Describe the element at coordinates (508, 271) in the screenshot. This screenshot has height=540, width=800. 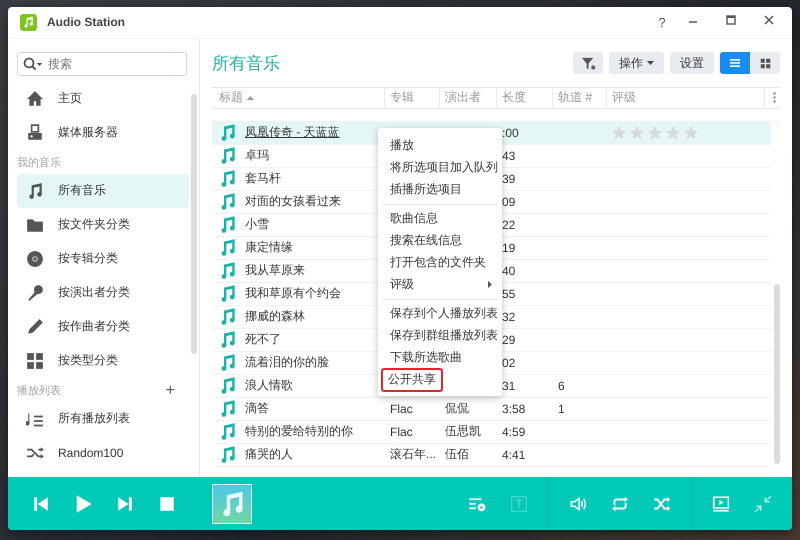
I see `table-cell-text: 40` at that location.